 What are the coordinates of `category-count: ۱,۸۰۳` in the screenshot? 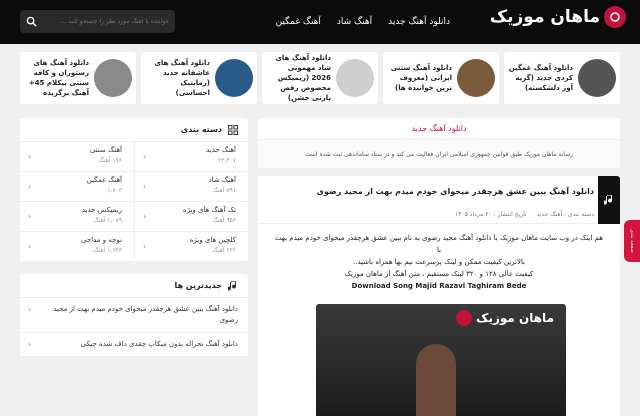 It's located at (114, 190).